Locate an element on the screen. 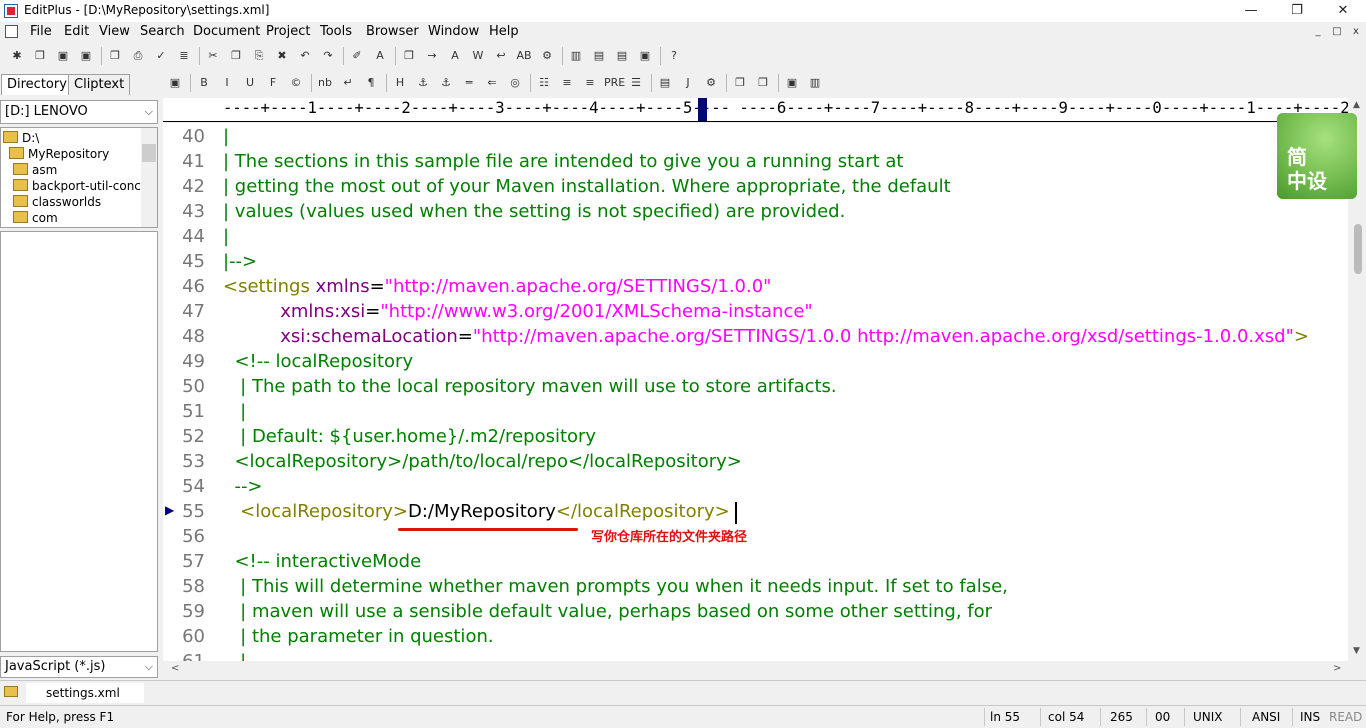 The width and height of the screenshot is (1366, 728). toolbar-icon: F is located at coordinates (273, 83).